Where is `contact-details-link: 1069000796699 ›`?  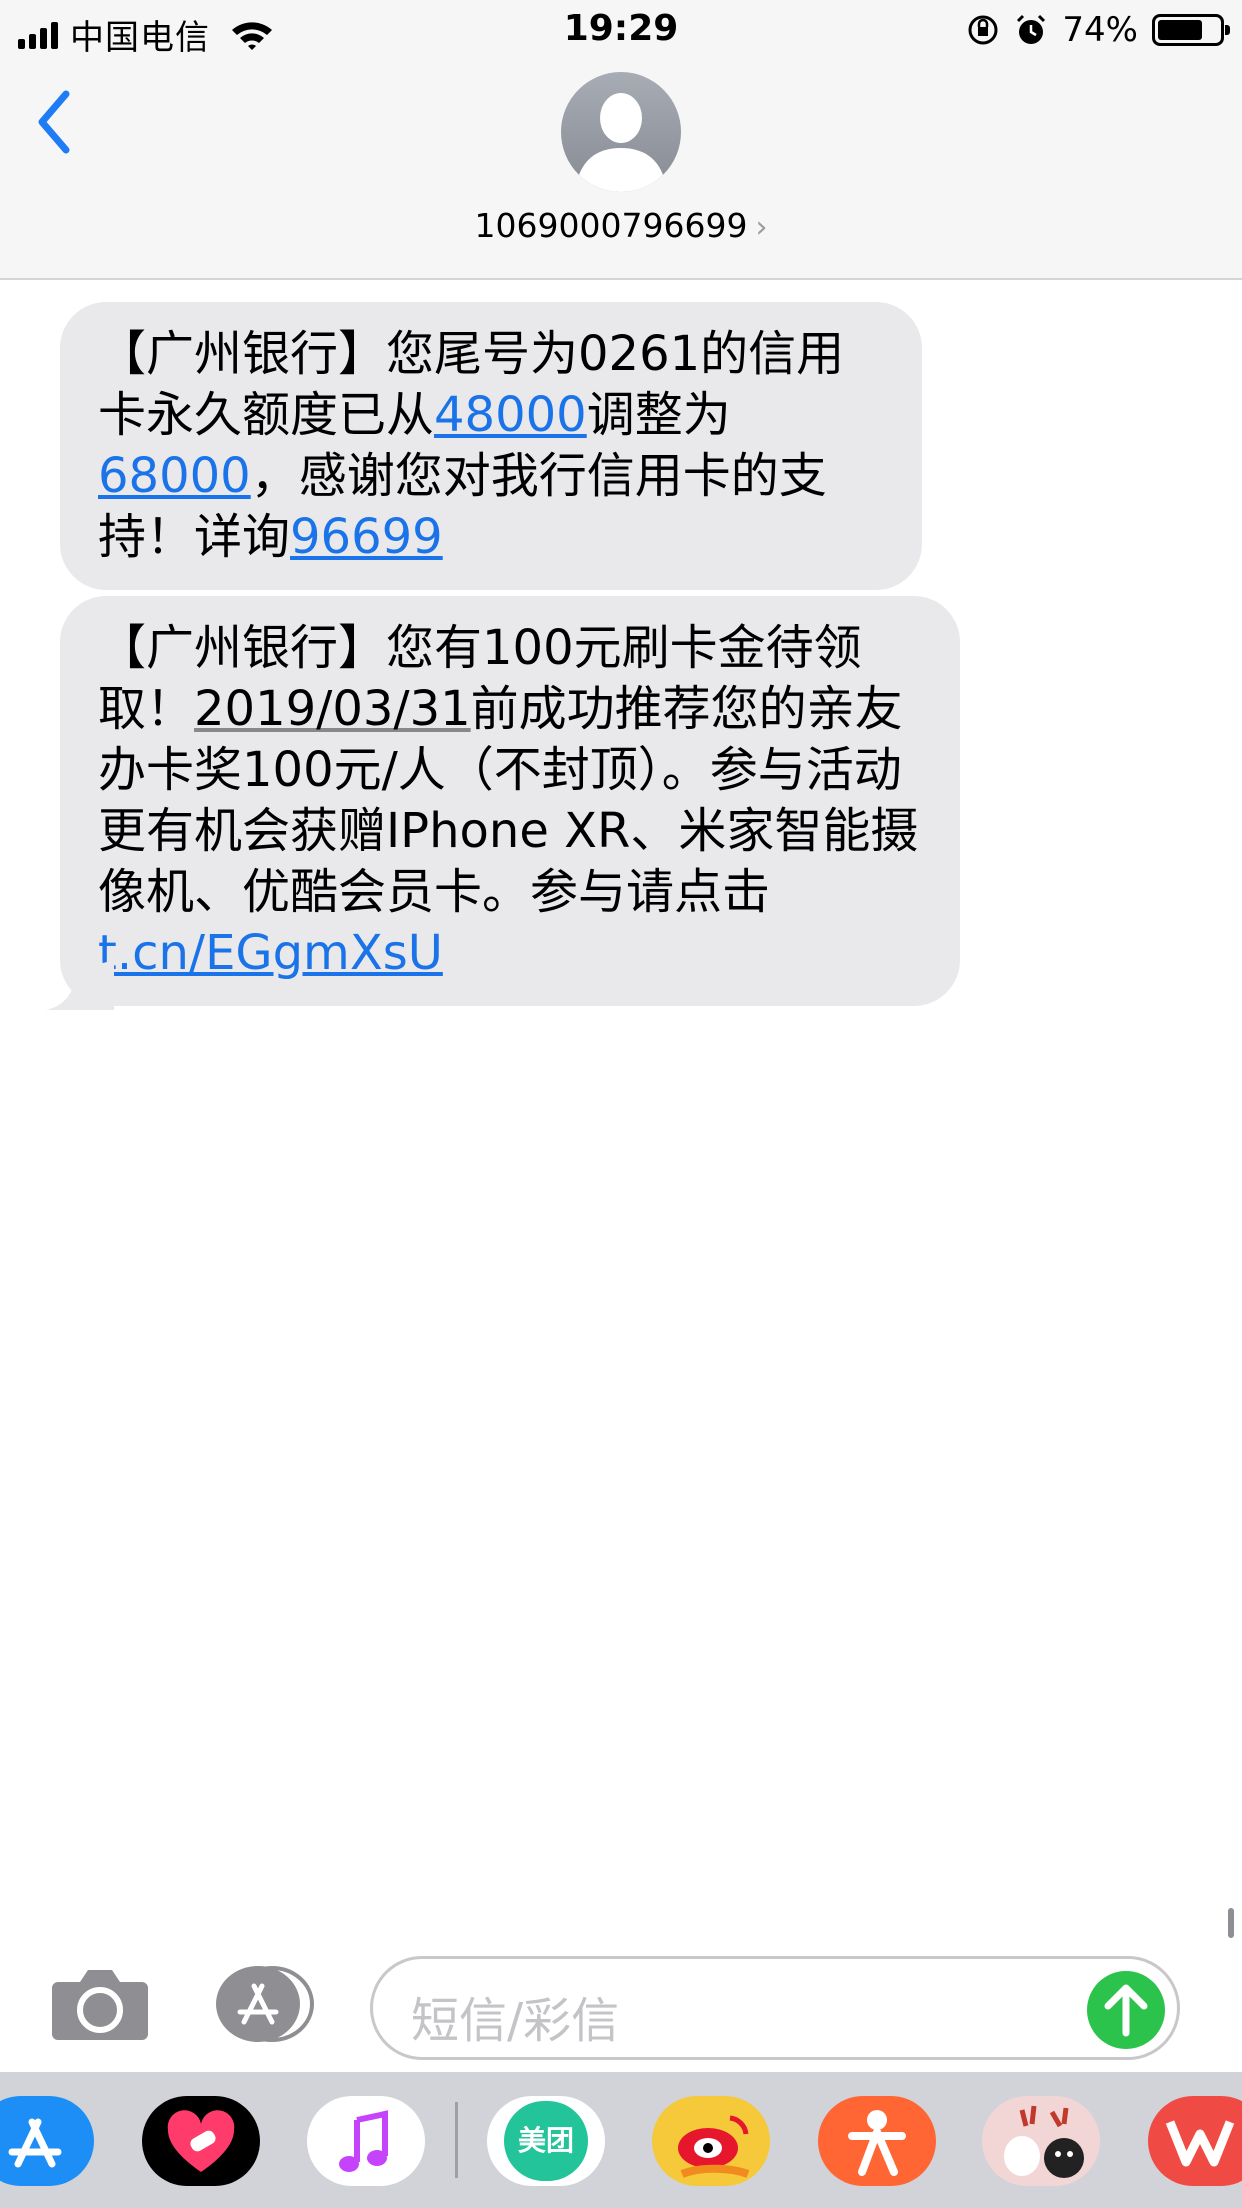
contact-details-link: 1069000796699 › is located at coordinates (621, 225).